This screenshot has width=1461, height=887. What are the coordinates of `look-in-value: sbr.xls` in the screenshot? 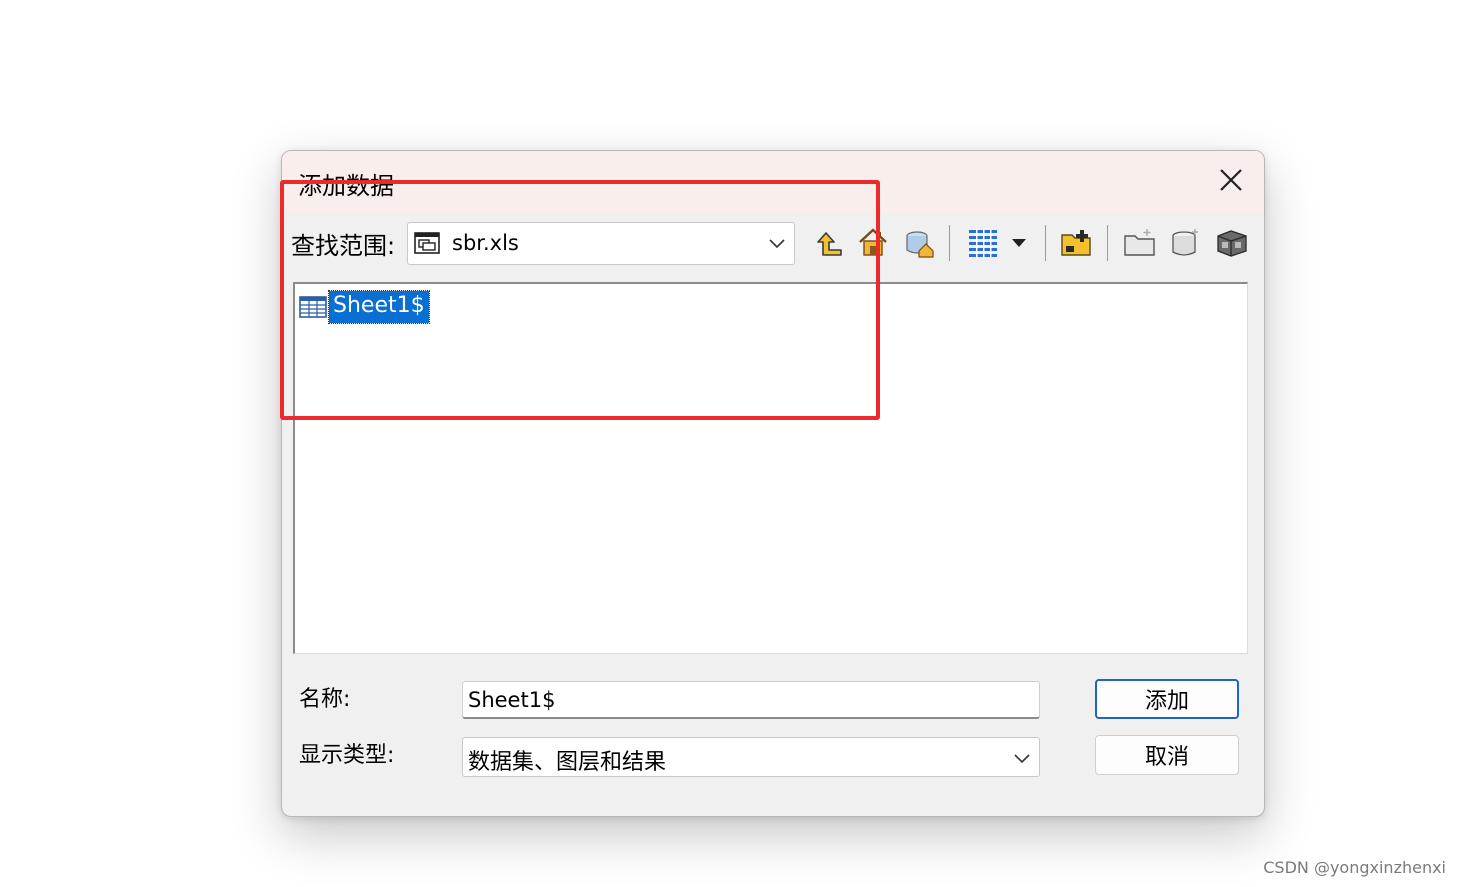 It's located at (485, 243).